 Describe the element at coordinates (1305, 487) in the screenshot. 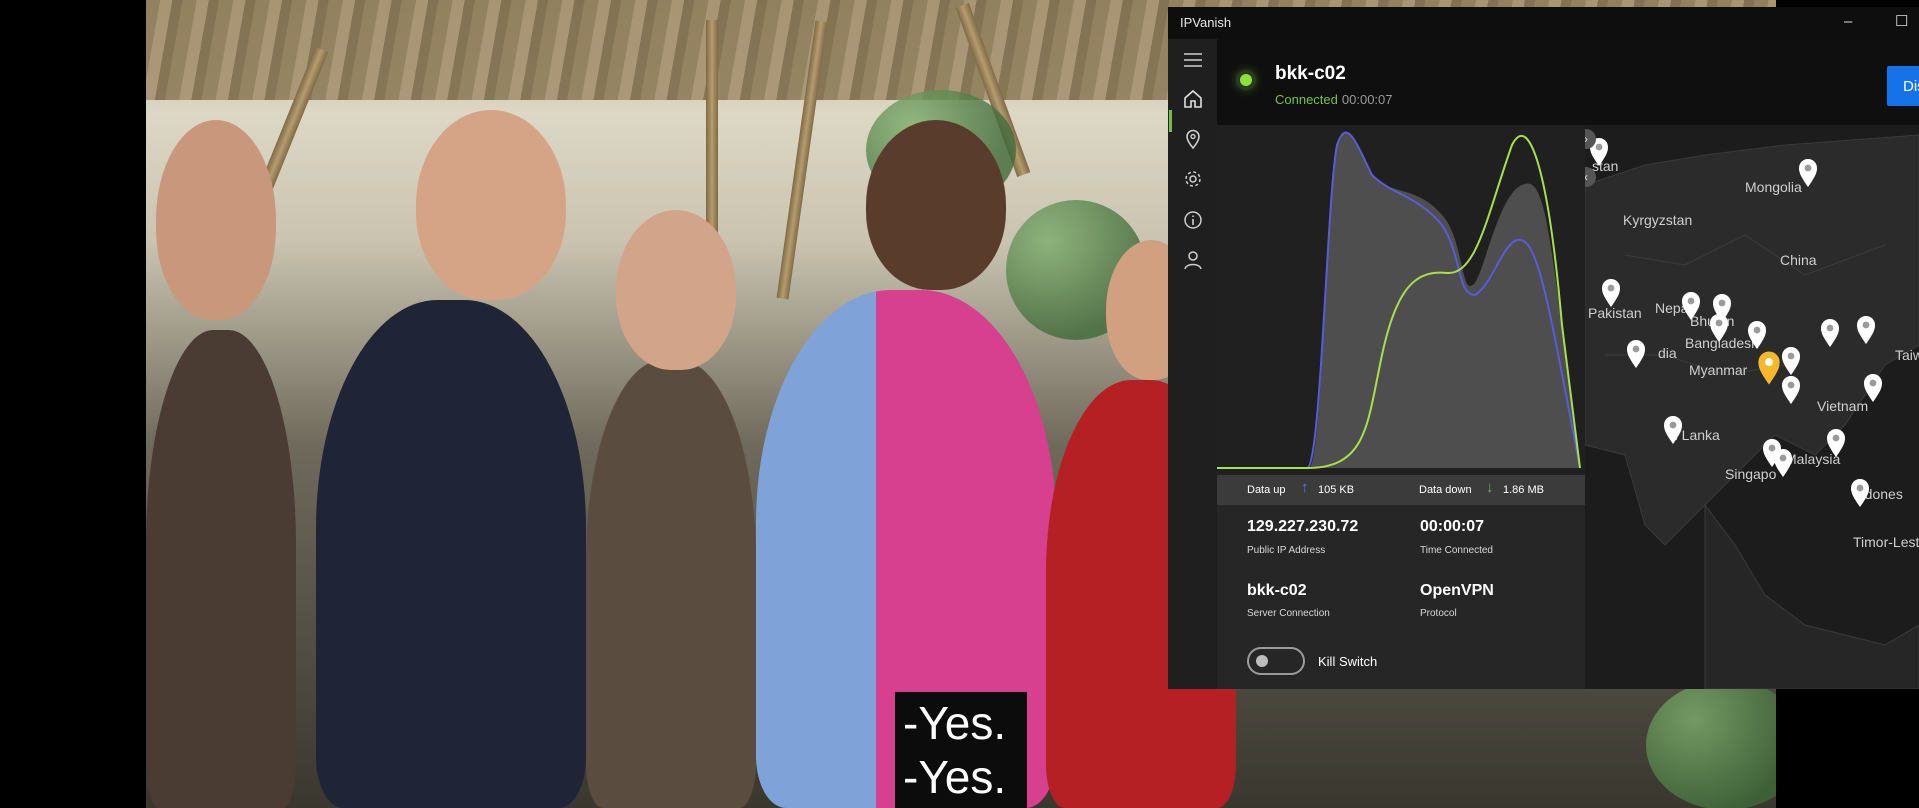

I see `arrow-up-icon: ↑` at that location.